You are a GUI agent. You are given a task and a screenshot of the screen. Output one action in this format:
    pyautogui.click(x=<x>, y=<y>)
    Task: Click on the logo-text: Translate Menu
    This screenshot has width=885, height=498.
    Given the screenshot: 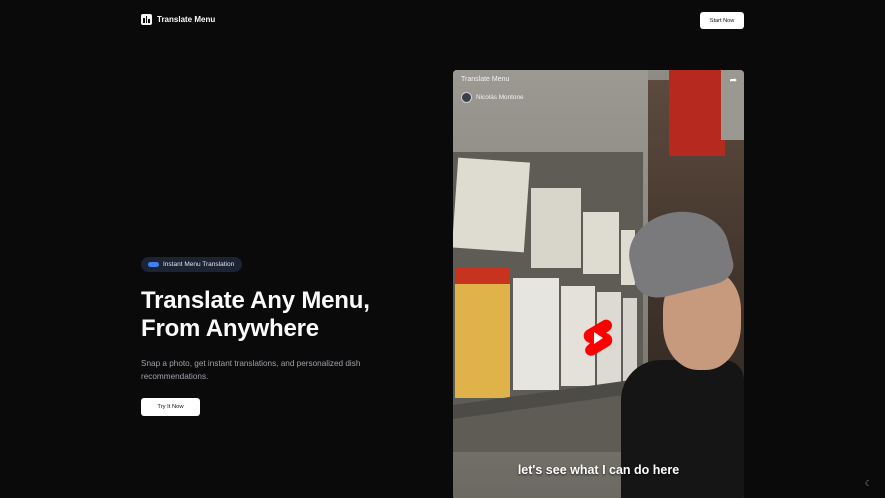 What is the action you would take?
    pyautogui.click(x=186, y=19)
    